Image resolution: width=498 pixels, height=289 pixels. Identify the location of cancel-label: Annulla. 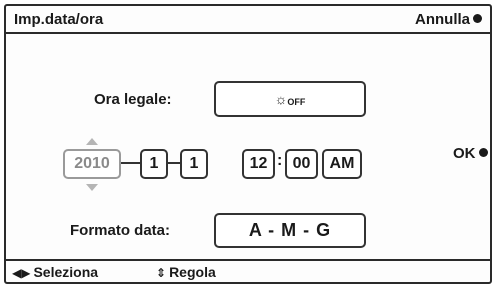
(442, 19).